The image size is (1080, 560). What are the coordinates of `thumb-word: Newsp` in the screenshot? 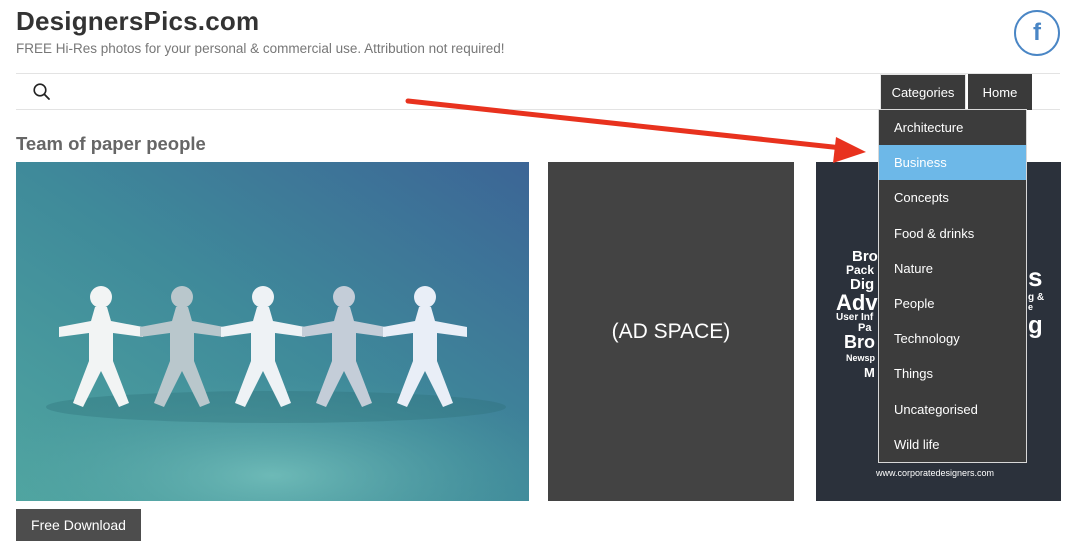 It's located at (861, 358).